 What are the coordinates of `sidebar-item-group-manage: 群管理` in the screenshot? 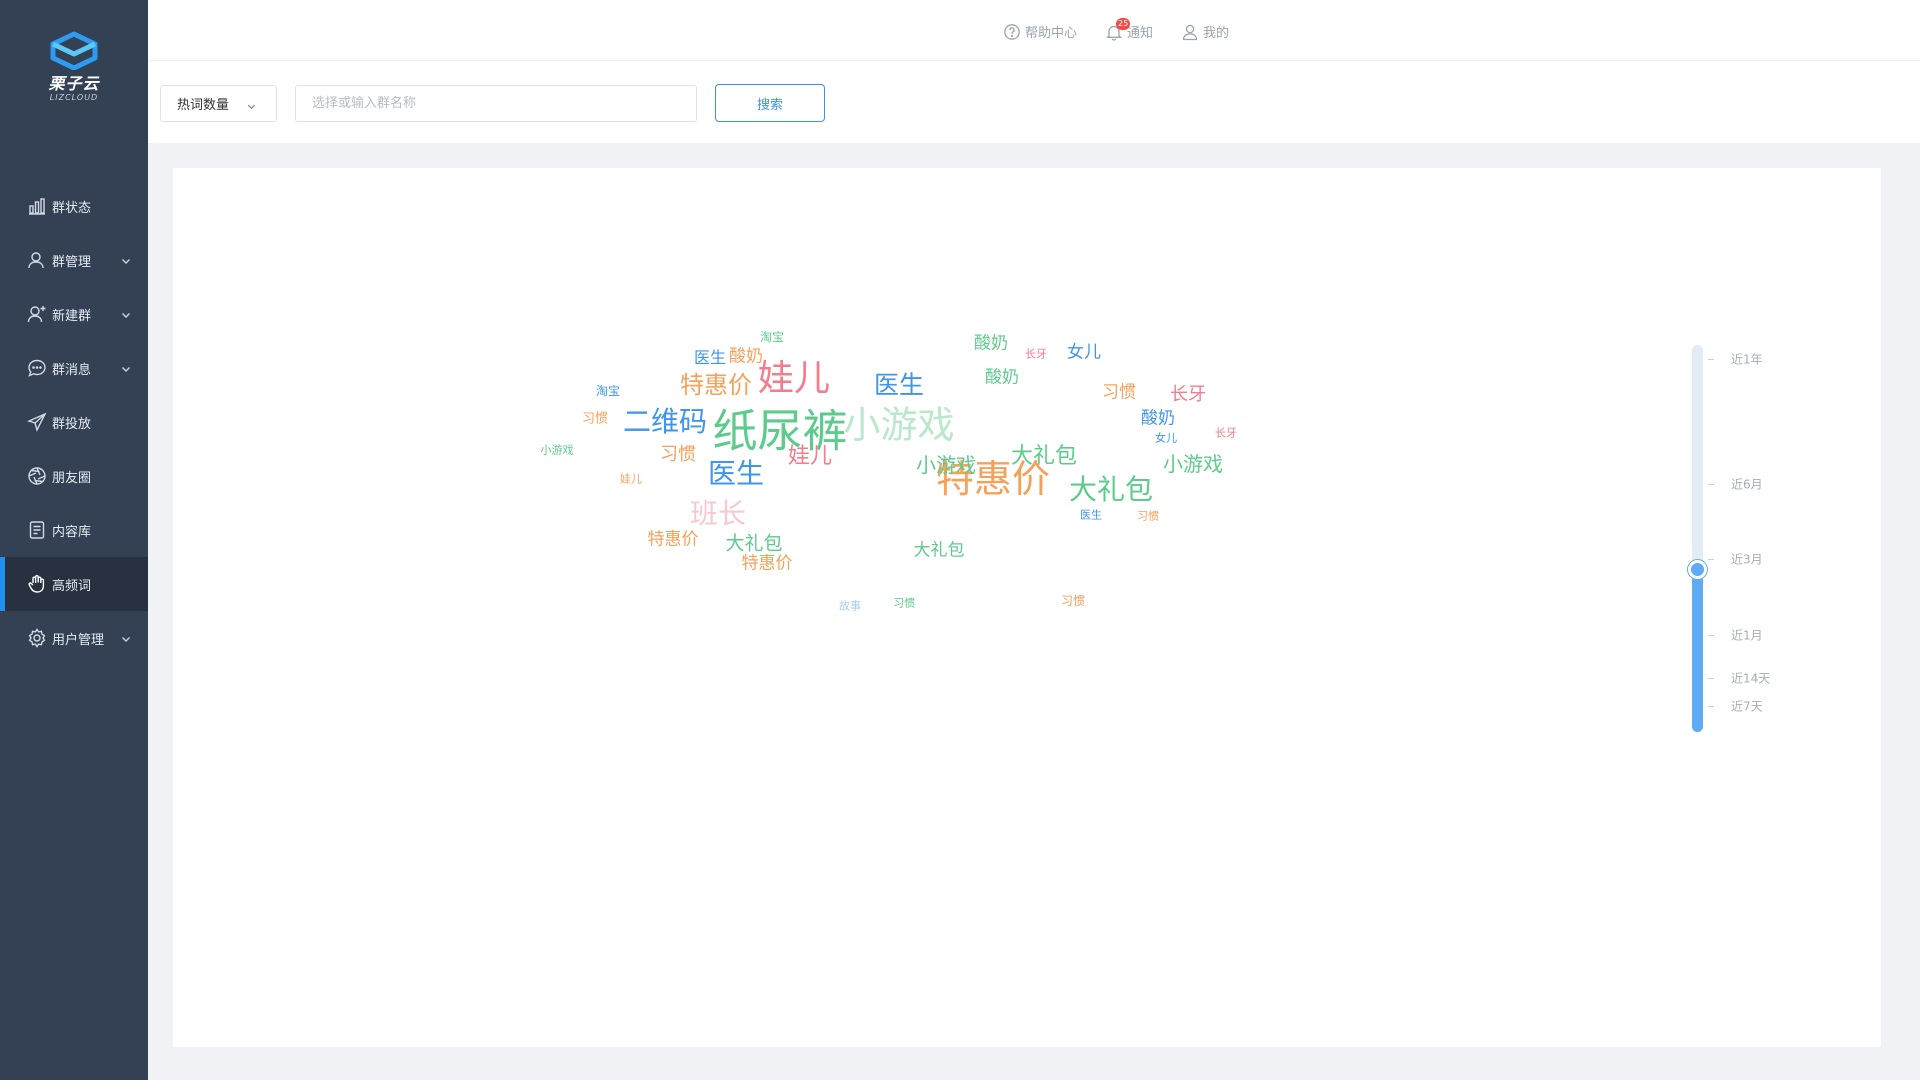 It's located at (74, 260).